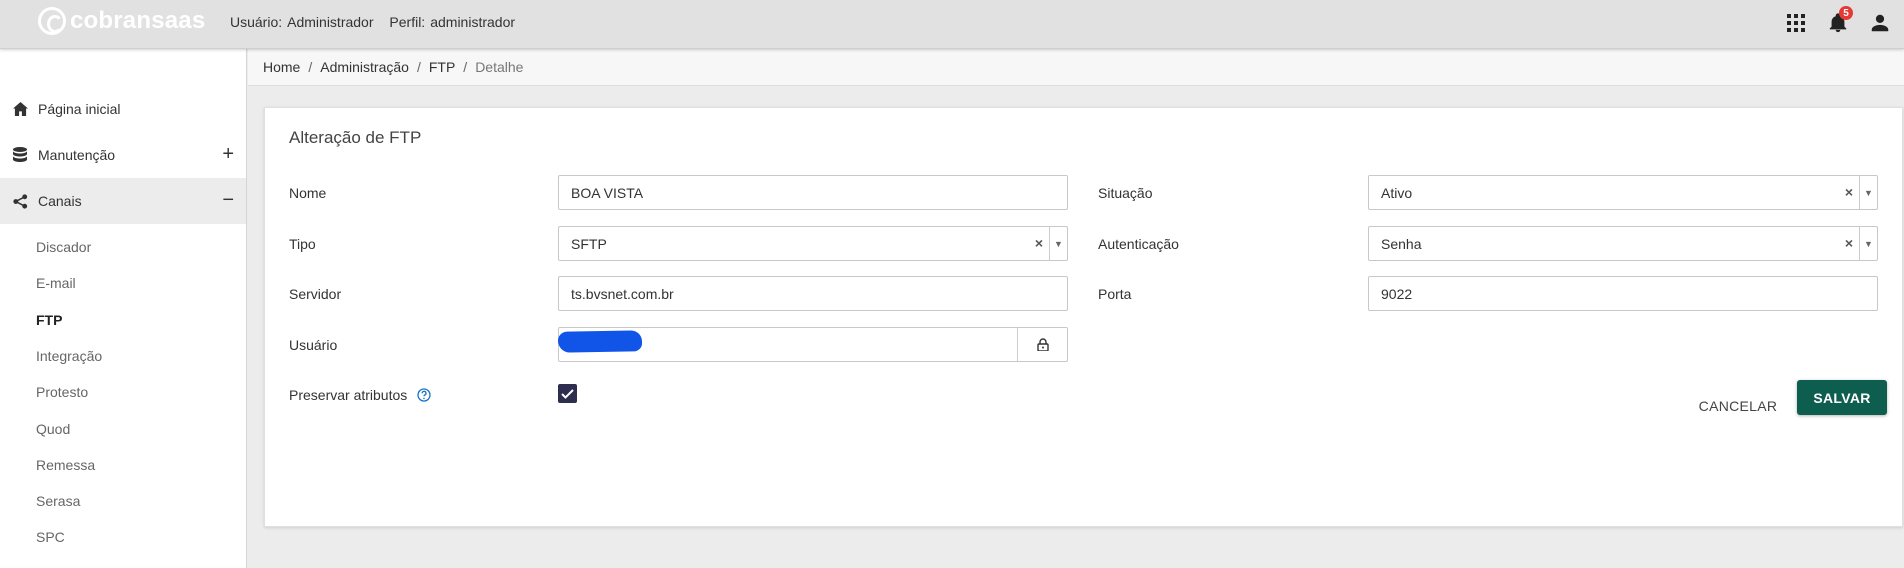  What do you see at coordinates (364, 67) in the screenshot?
I see `breadcrumb-administracao: Administração` at bounding box center [364, 67].